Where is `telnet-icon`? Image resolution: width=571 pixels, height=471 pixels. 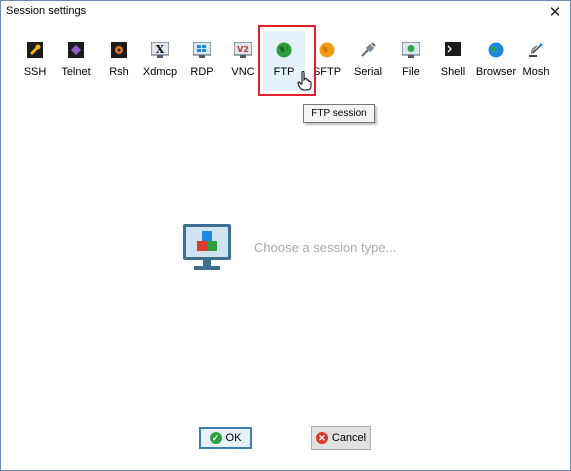
telnet-icon is located at coordinates (76, 50).